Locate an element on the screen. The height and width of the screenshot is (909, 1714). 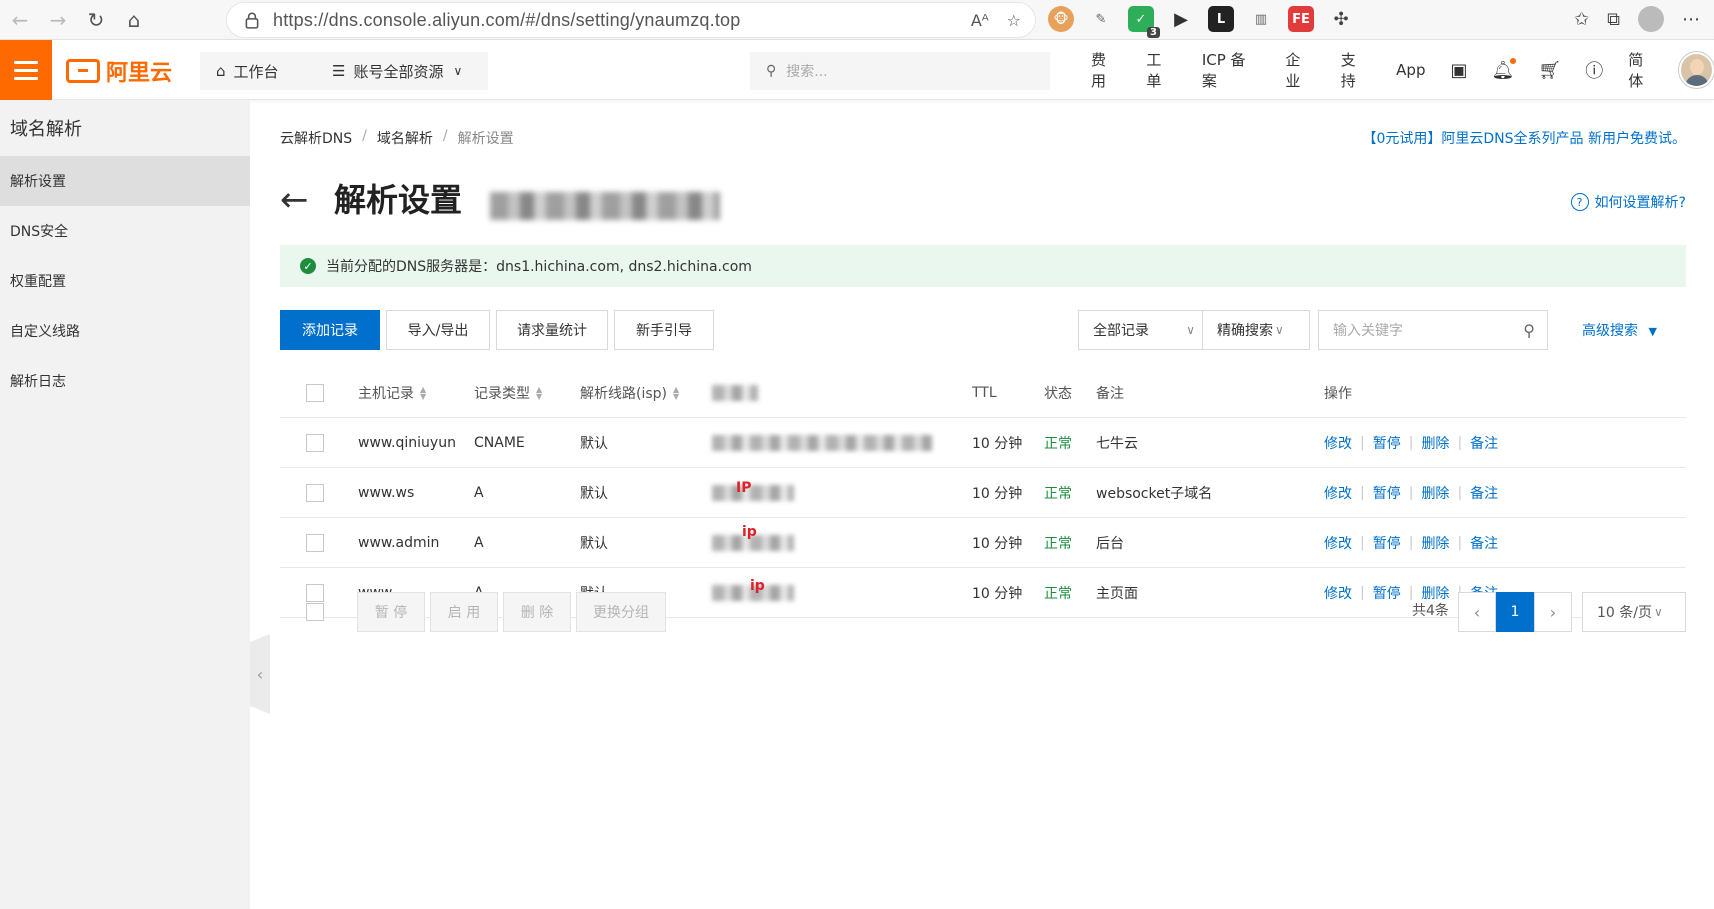
col-actions: 操作 is located at coordinates (1338, 394).